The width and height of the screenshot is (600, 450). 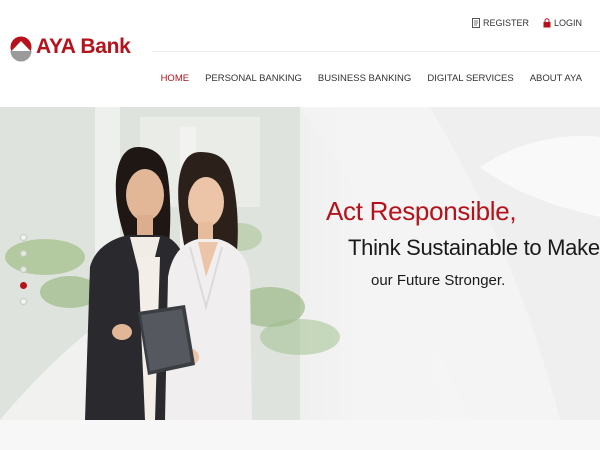 What do you see at coordinates (376, 51) in the screenshot?
I see `header-divider` at bounding box center [376, 51].